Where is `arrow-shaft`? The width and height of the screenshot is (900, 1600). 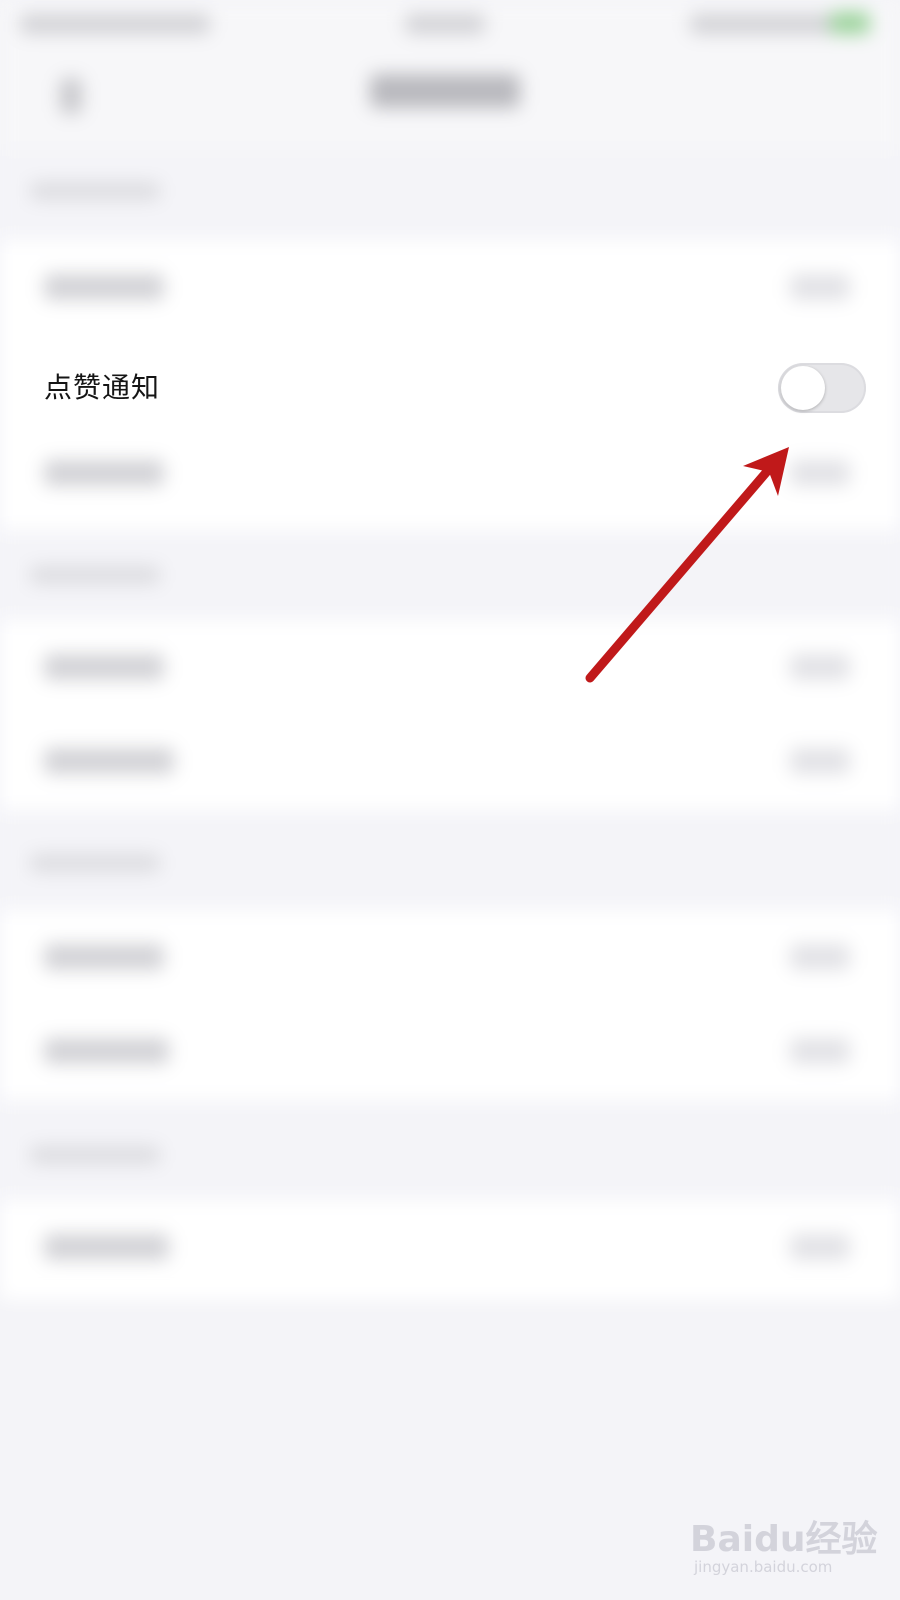 arrow-shaft is located at coordinates (680, 573).